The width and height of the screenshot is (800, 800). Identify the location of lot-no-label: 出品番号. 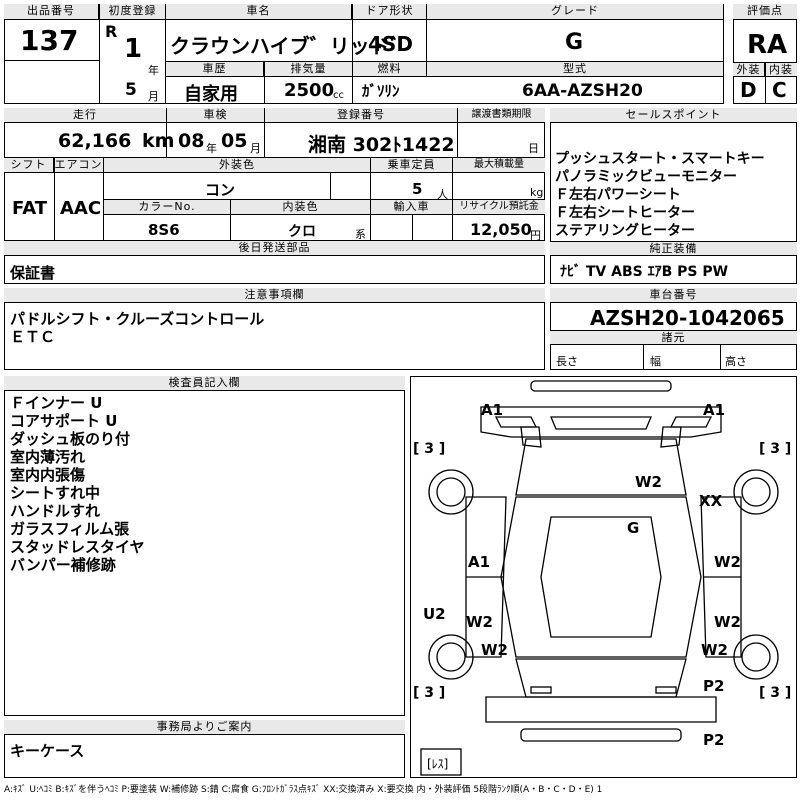
(51, 12).